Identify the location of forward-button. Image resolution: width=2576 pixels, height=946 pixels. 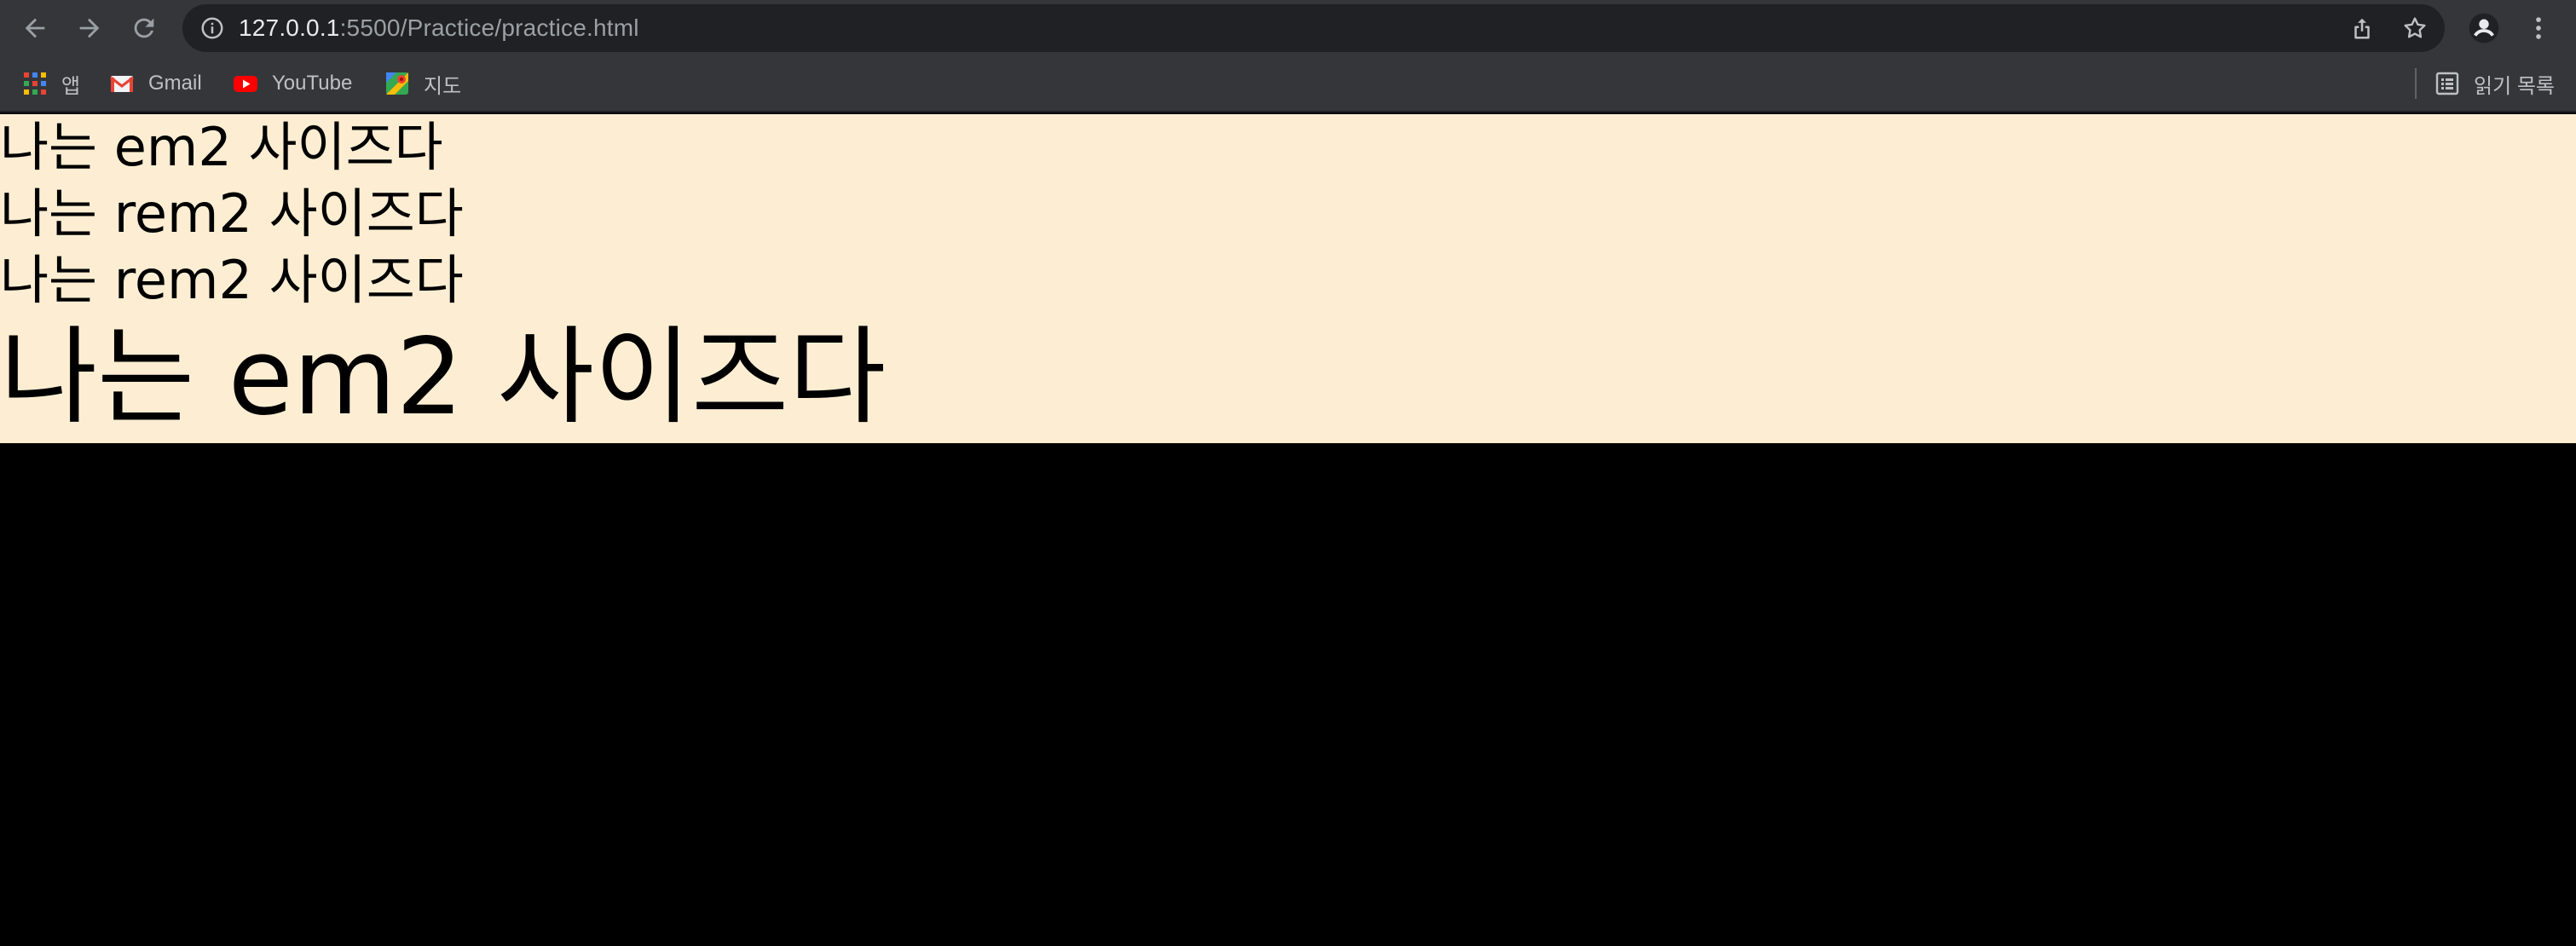
(89, 28).